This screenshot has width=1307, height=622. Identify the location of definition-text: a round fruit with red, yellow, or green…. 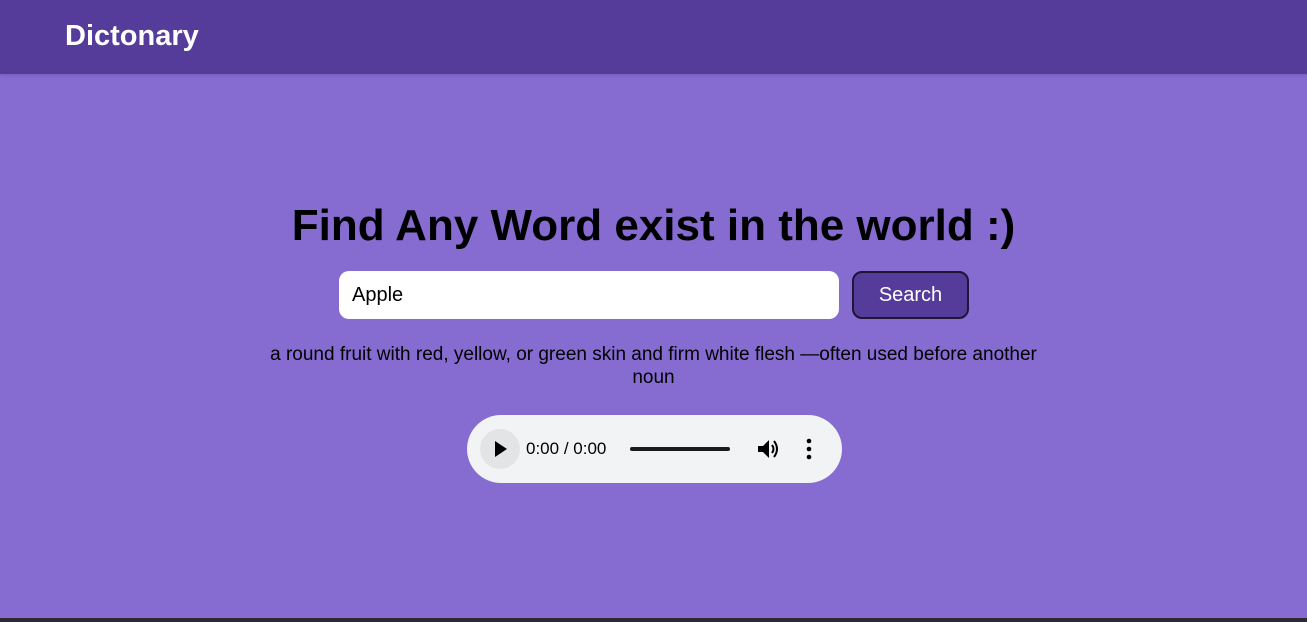
(653, 366).